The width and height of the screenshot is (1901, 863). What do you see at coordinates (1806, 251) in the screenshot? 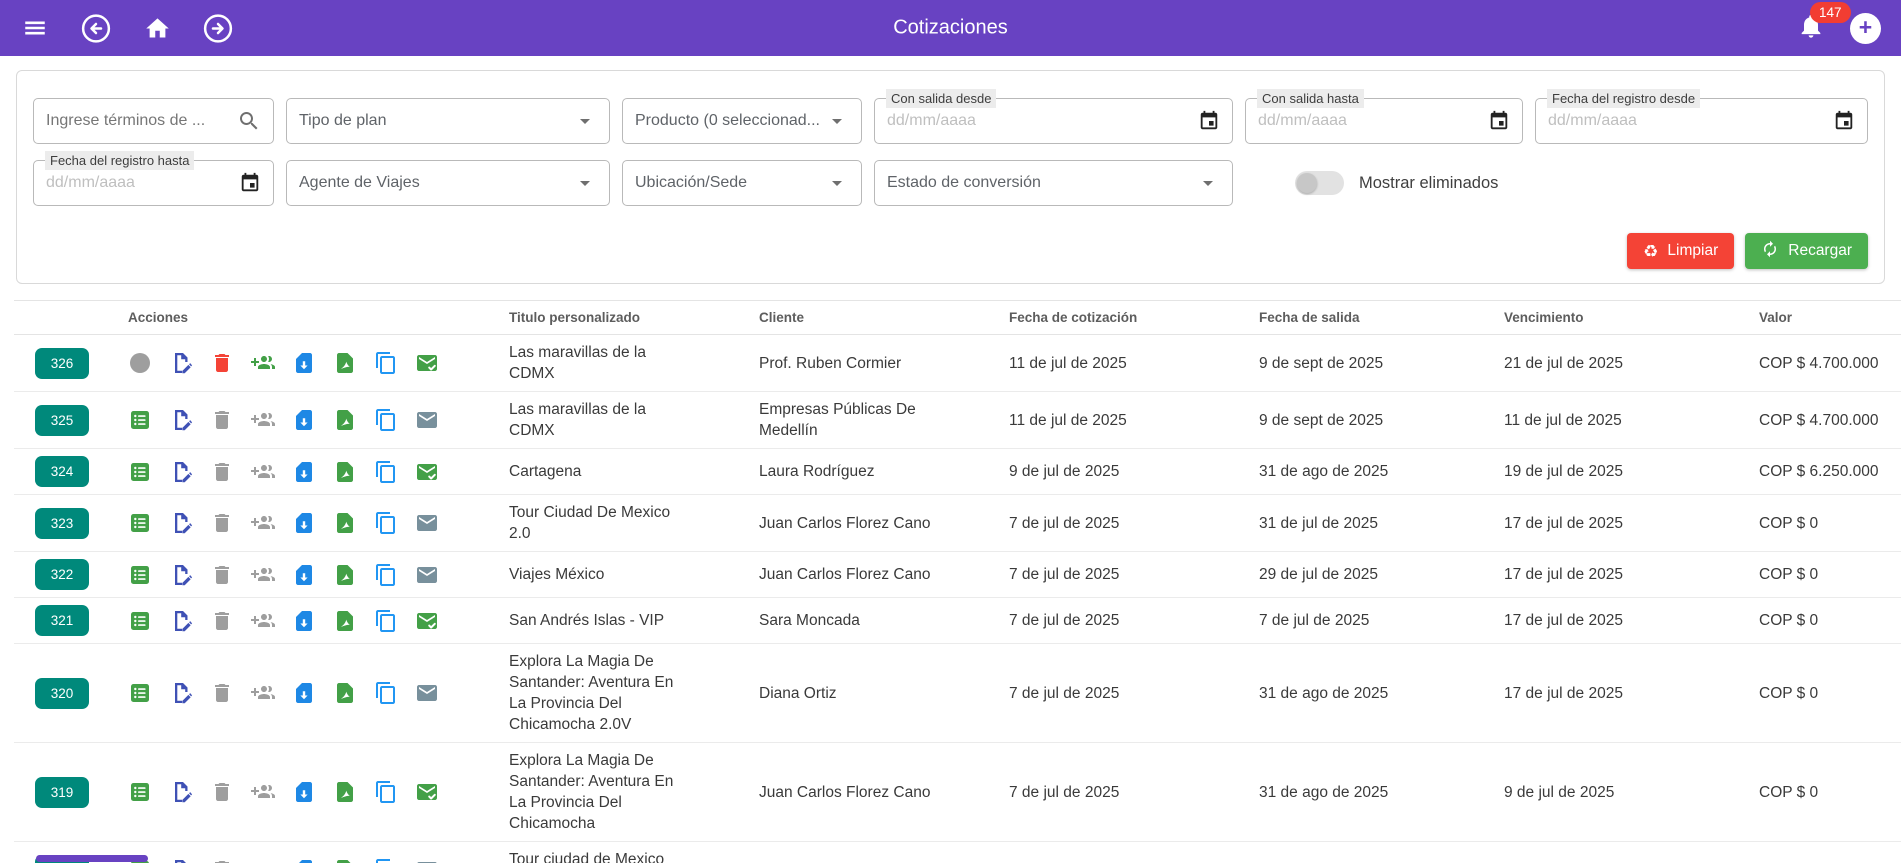
I see `reload-button: Recargar` at bounding box center [1806, 251].